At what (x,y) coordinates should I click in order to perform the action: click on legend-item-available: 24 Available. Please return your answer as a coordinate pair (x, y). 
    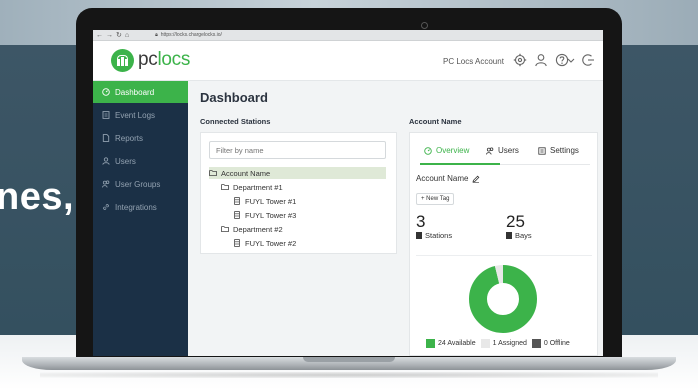
    Looking at the image, I should click on (451, 343).